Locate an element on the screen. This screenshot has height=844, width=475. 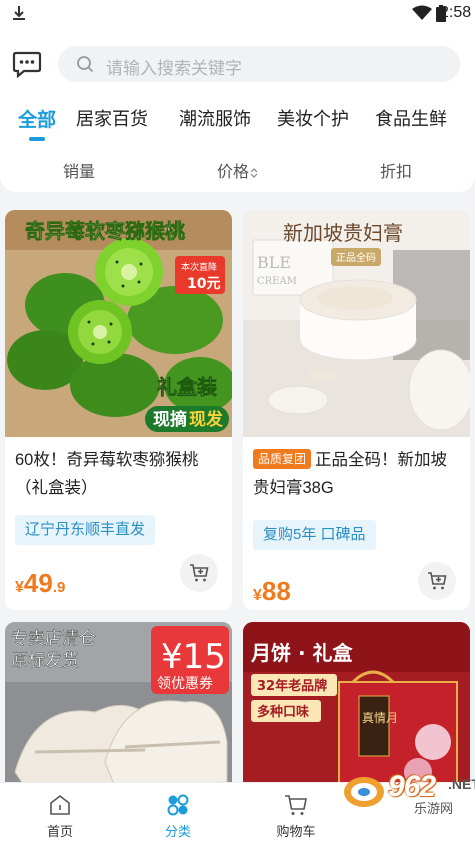
product-title: 品质复团 正品全码！新加坡贵妇膏38G is located at coordinates (355, 474).